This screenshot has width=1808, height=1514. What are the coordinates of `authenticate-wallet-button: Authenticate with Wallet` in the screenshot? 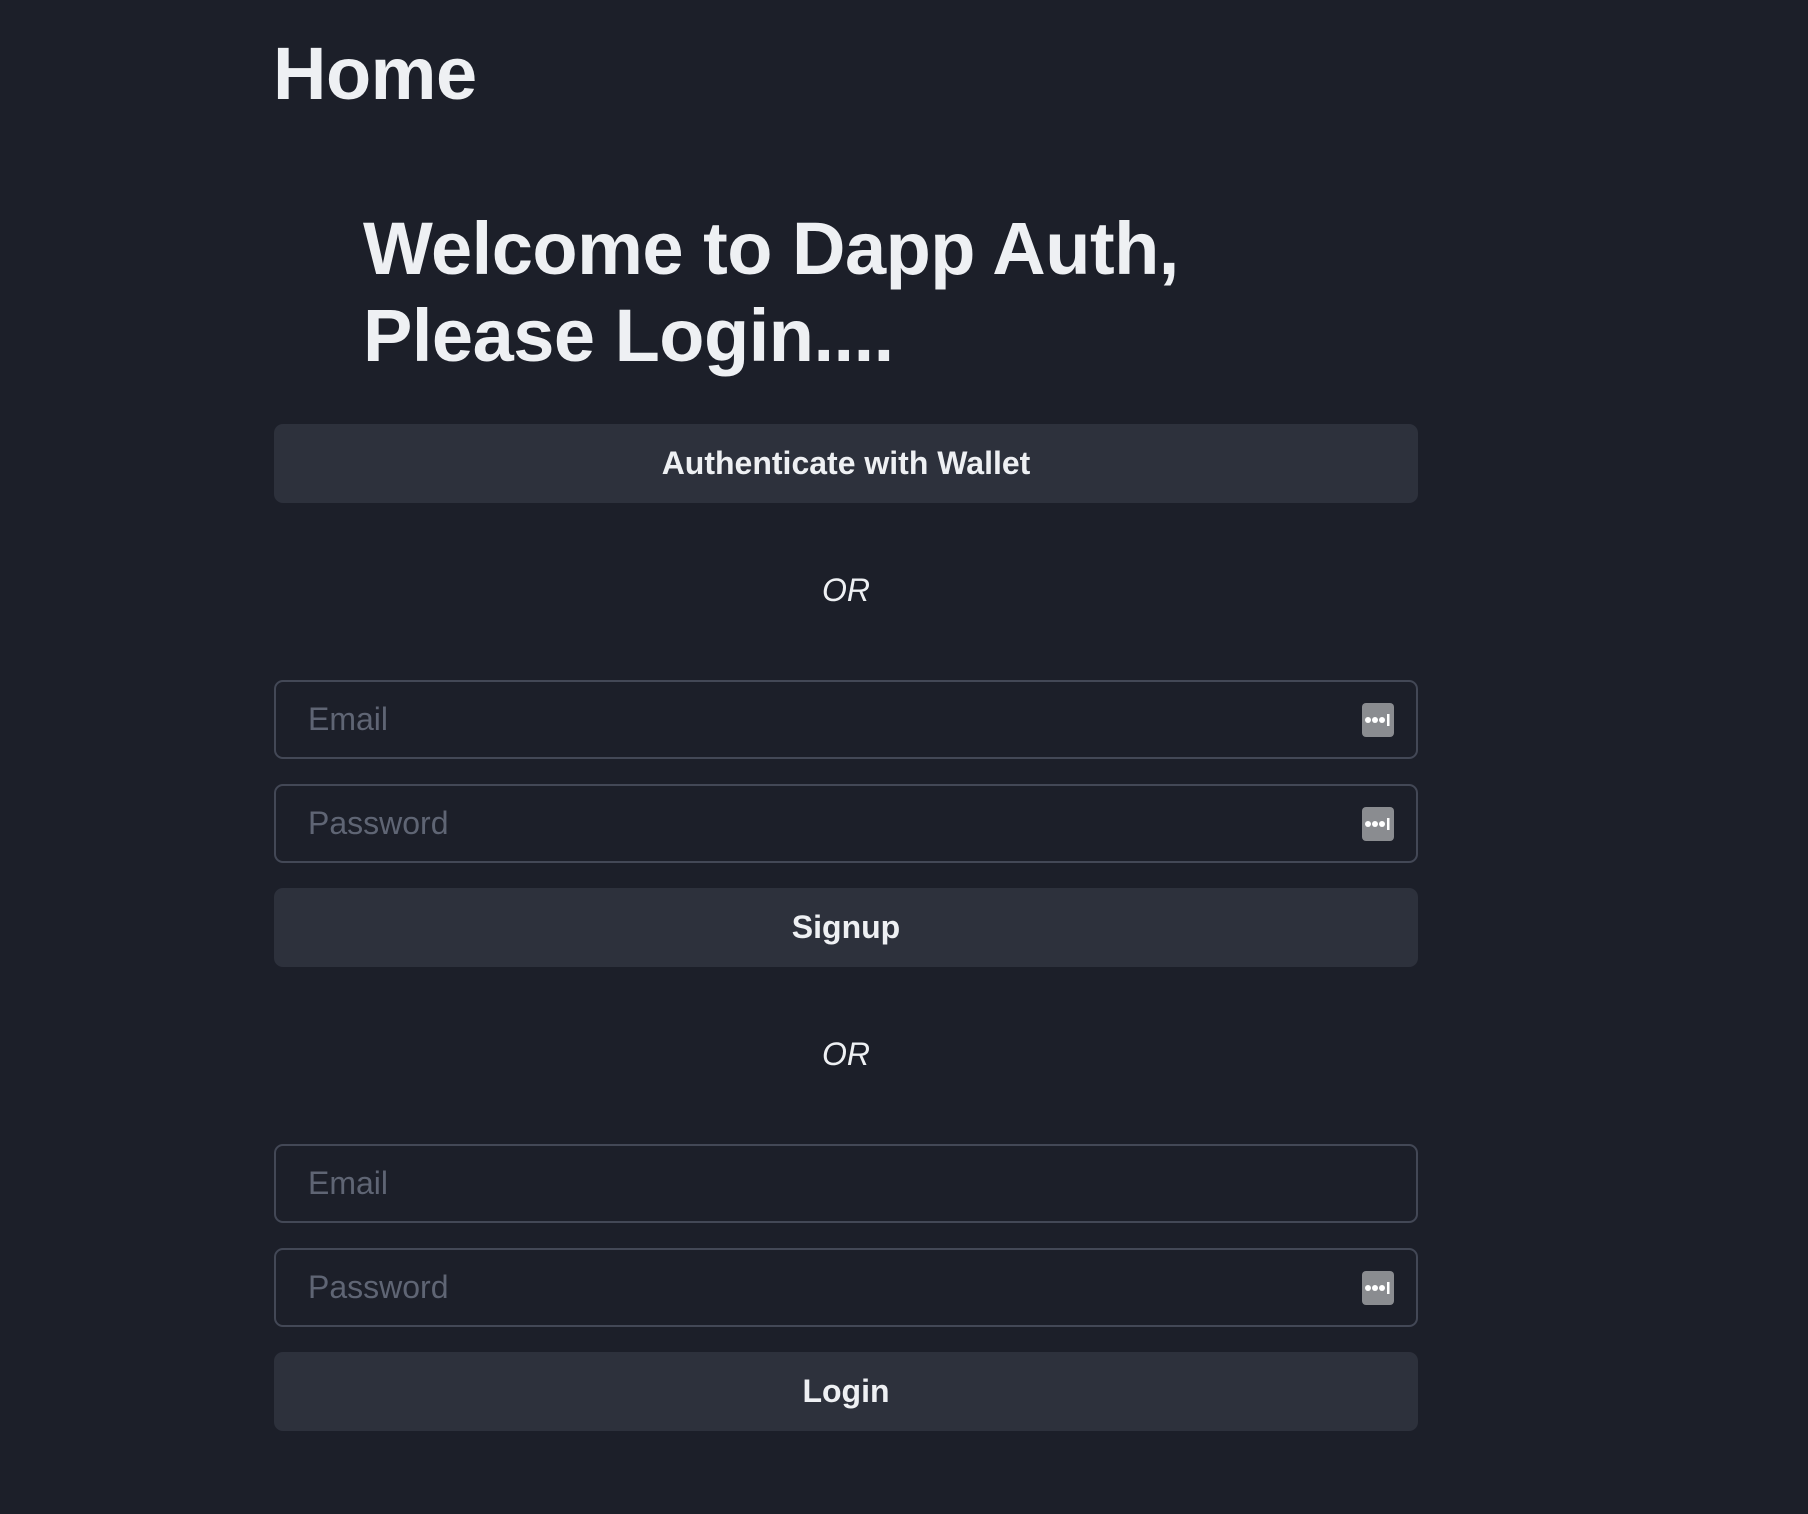 It's located at (846, 463).